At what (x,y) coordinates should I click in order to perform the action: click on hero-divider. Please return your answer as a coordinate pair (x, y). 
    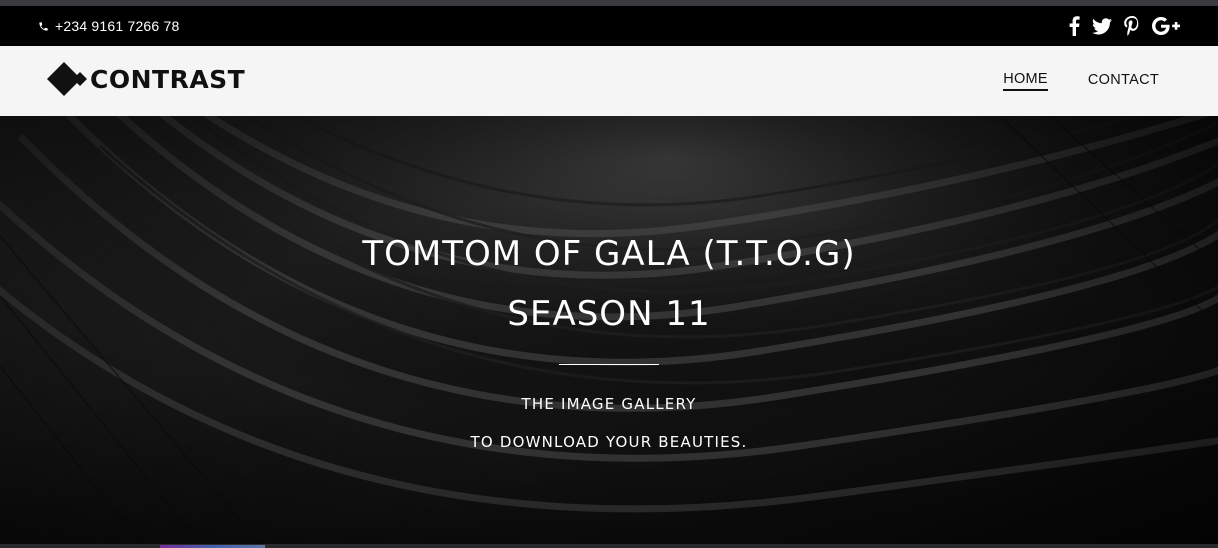
    Looking at the image, I should click on (609, 364).